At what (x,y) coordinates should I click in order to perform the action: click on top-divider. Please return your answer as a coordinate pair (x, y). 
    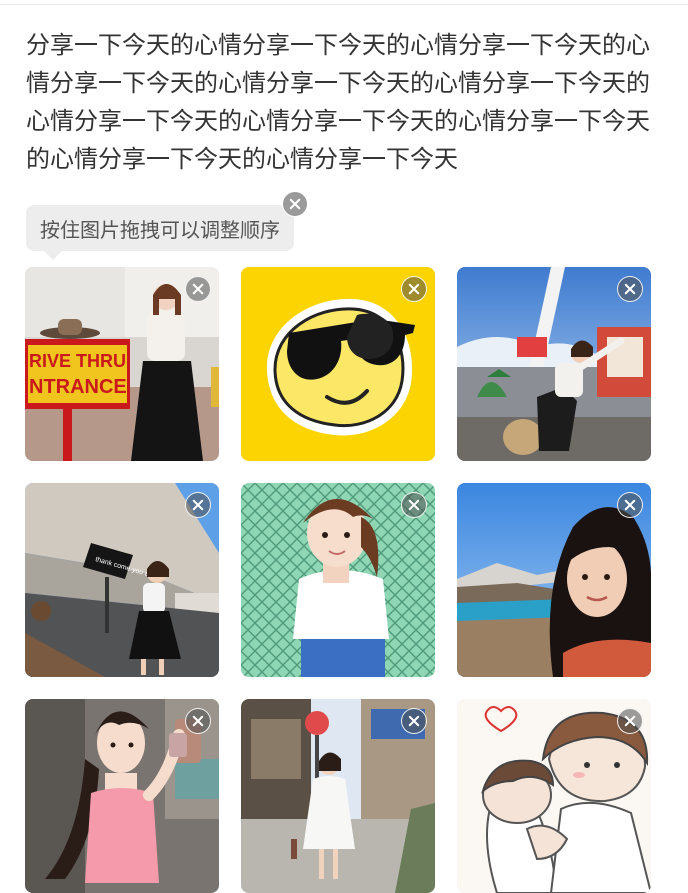
    Looking at the image, I should click on (344, 2).